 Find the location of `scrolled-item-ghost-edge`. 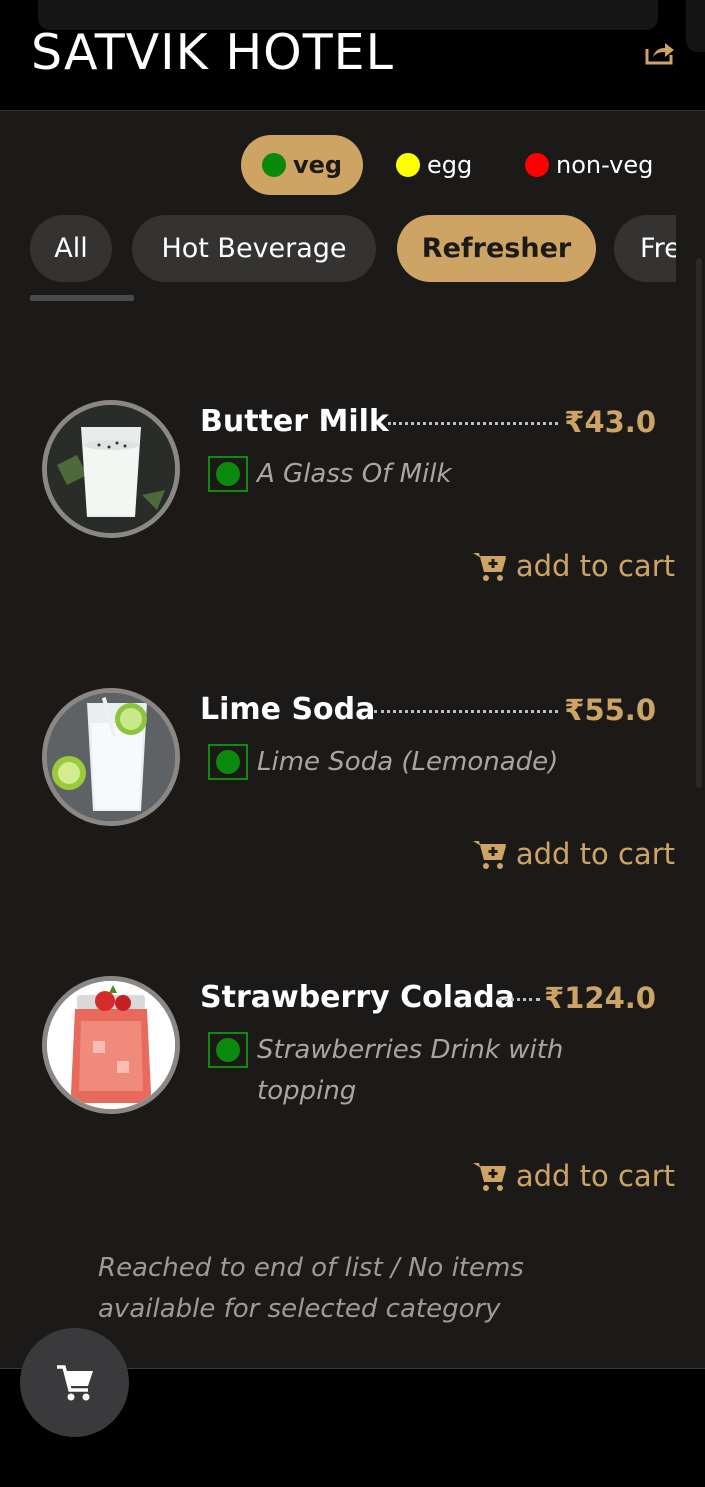

scrolled-item-ghost-edge is located at coordinates (695, 26).